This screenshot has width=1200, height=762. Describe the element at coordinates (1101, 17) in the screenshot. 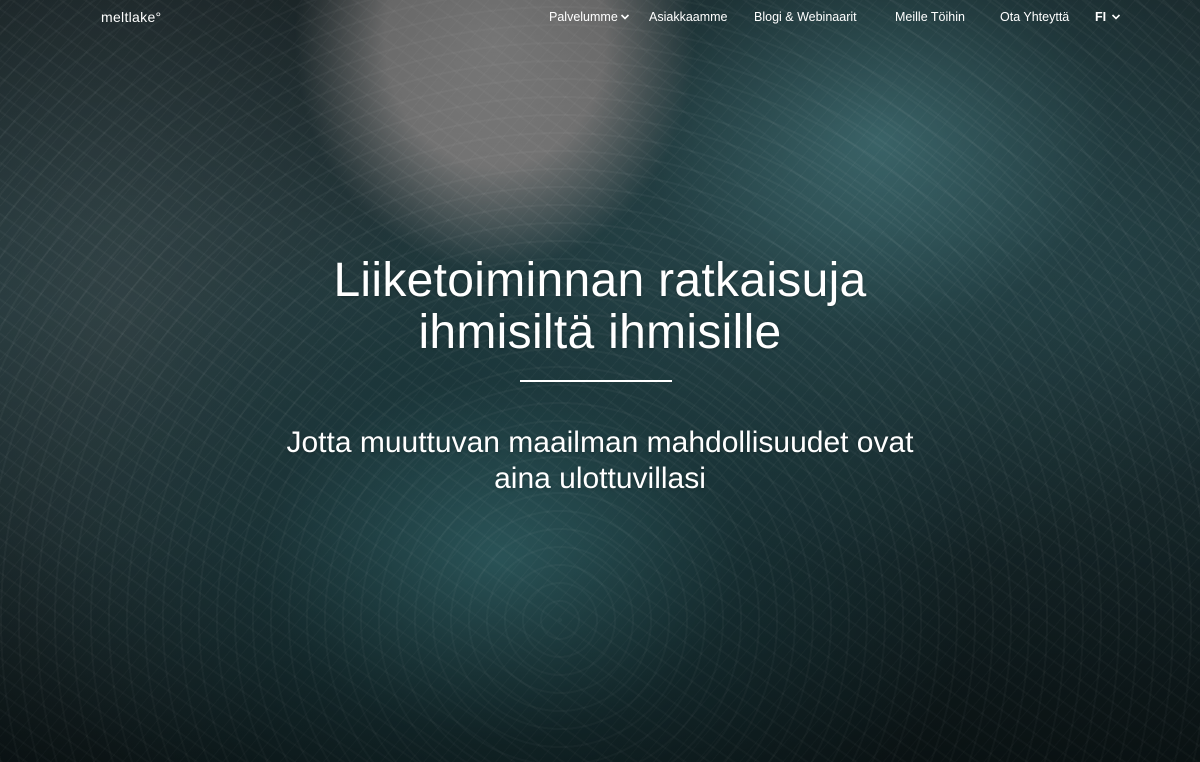

I see `language-label: FI` at that location.